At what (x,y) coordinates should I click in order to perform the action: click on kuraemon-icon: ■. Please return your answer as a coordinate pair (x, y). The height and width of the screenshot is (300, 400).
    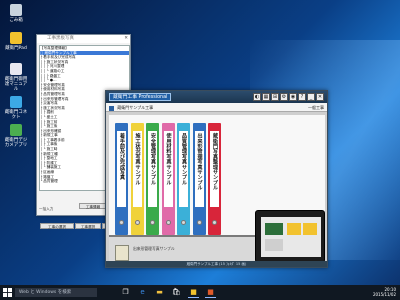
    Looking at the image, I should click on (193, 292).